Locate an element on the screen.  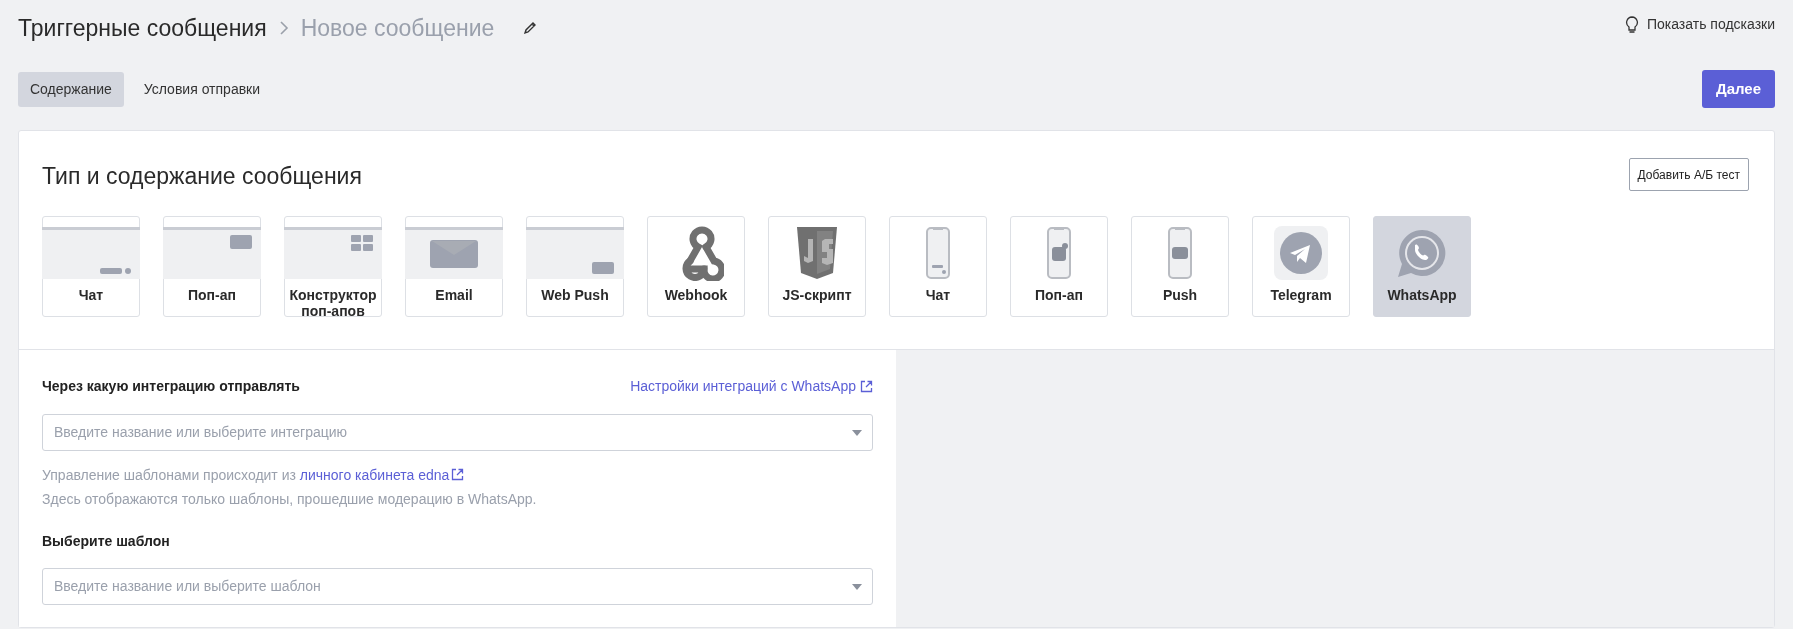
message-type-tile: Конструктор поп-апов is located at coordinates (333, 266).